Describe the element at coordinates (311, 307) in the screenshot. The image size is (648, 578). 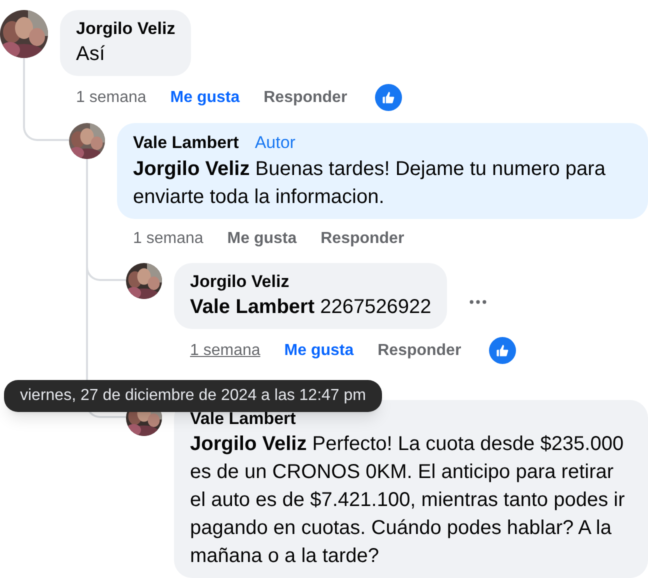
I see `comment-text: Vale Lambert 2267526922` at that location.